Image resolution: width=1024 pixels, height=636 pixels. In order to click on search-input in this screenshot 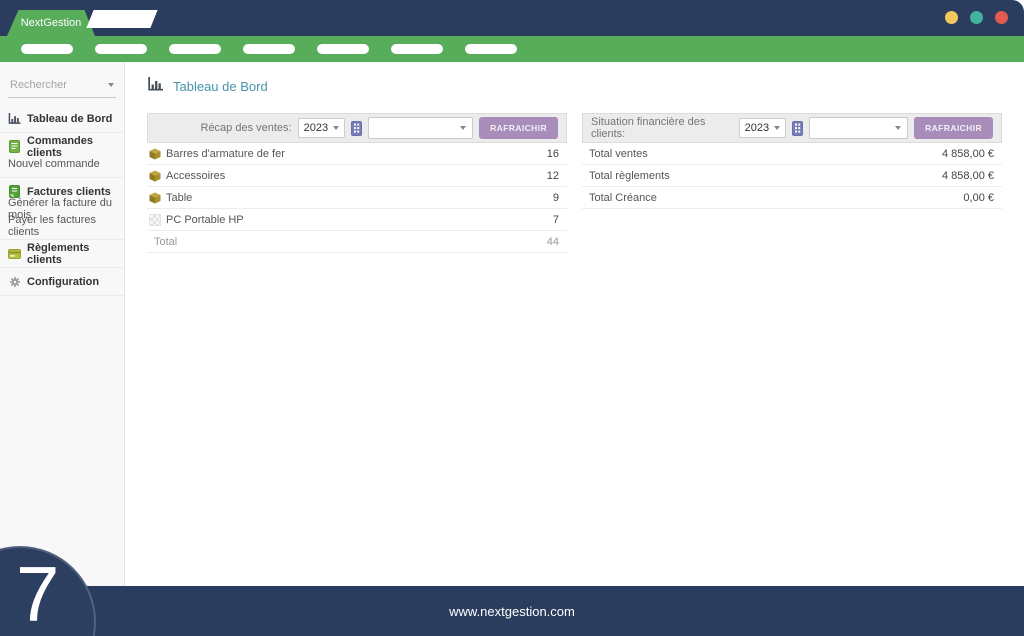, I will do `click(56, 85)`.